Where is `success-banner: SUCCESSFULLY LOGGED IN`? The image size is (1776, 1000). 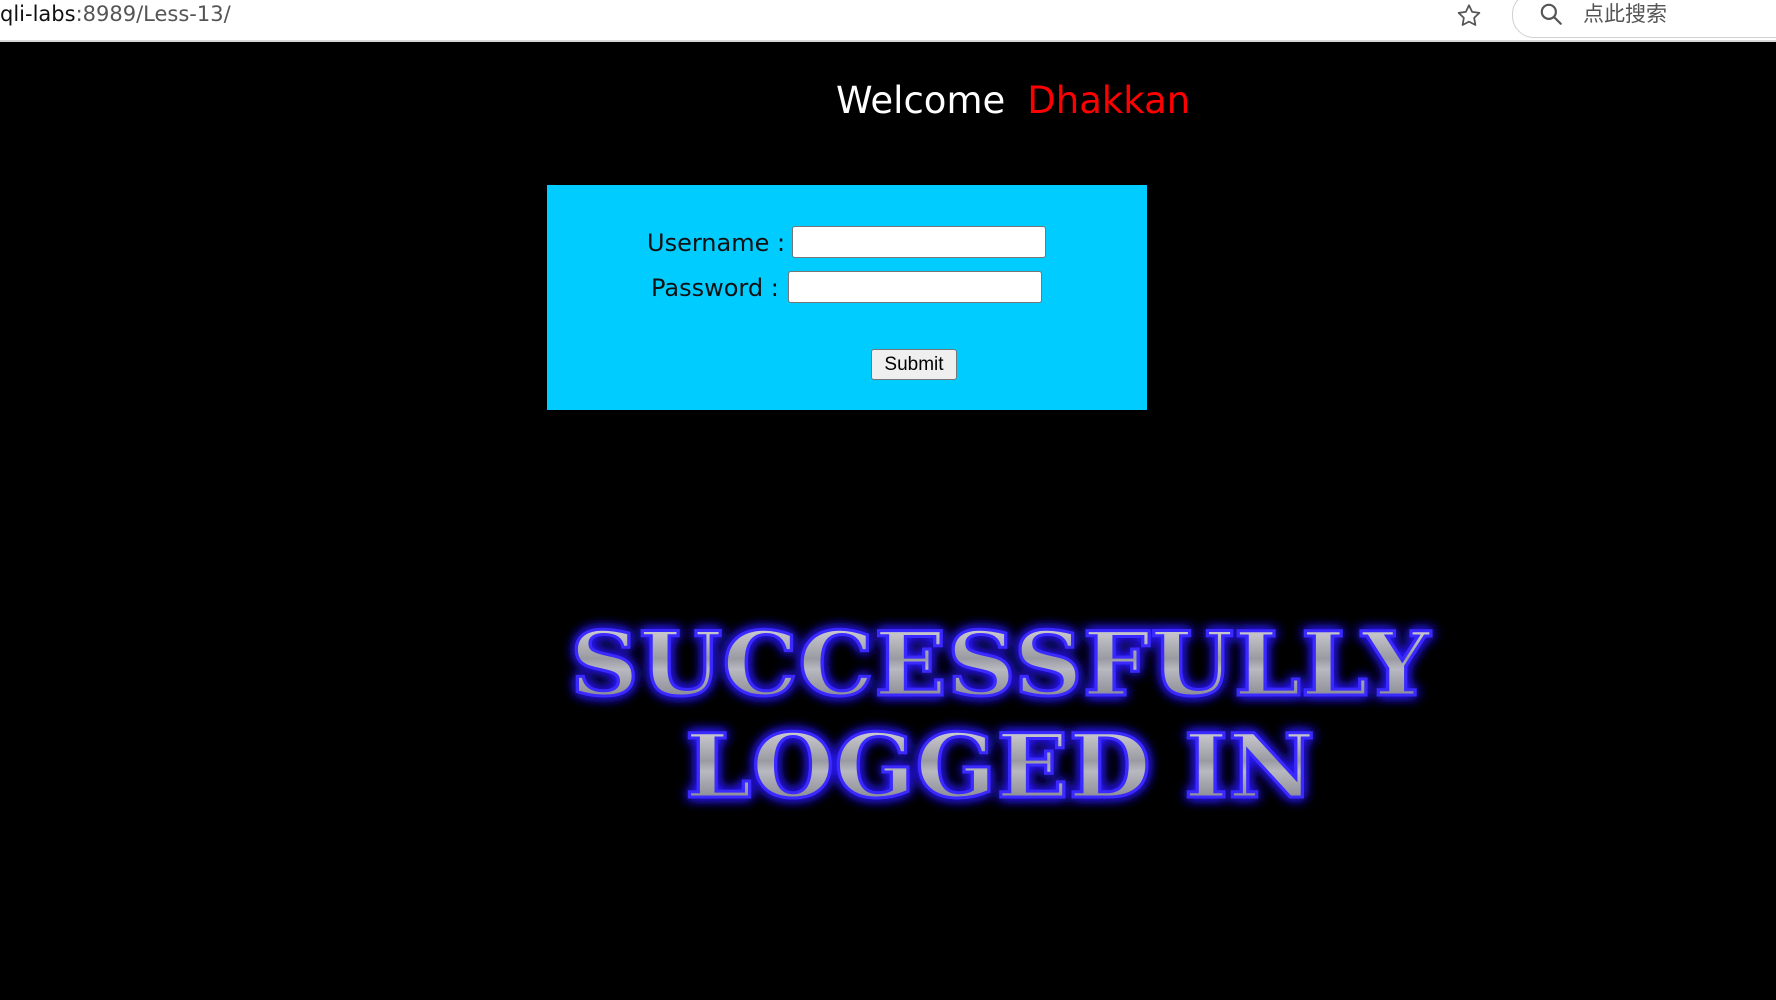
success-banner: SUCCESSFULLY LOGGED IN is located at coordinates (1001, 715).